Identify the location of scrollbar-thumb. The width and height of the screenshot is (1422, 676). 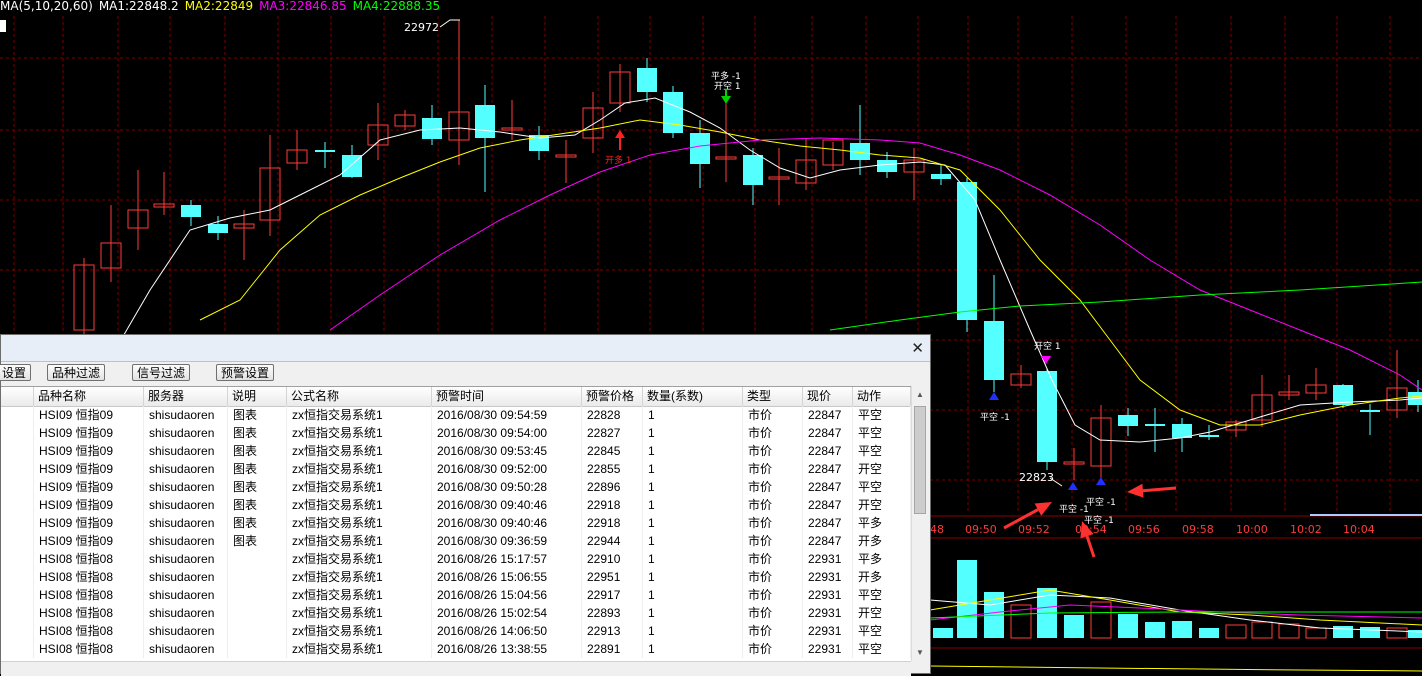
(920, 460).